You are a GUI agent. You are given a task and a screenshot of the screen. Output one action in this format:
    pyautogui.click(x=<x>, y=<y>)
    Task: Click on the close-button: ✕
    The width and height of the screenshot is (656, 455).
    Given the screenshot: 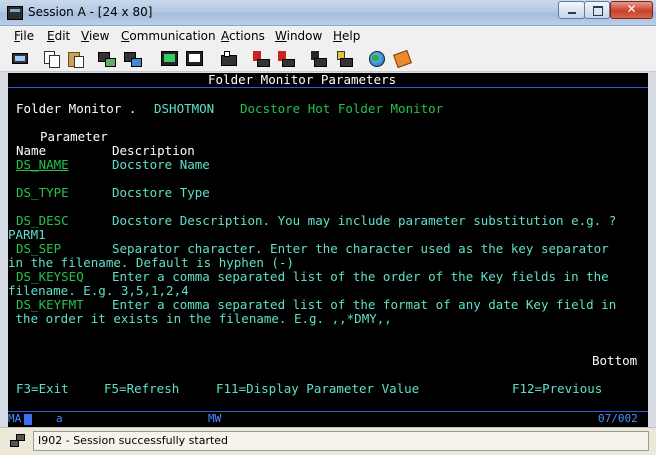 What is the action you would take?
    pyautogui.click(x=631, y=10)
    